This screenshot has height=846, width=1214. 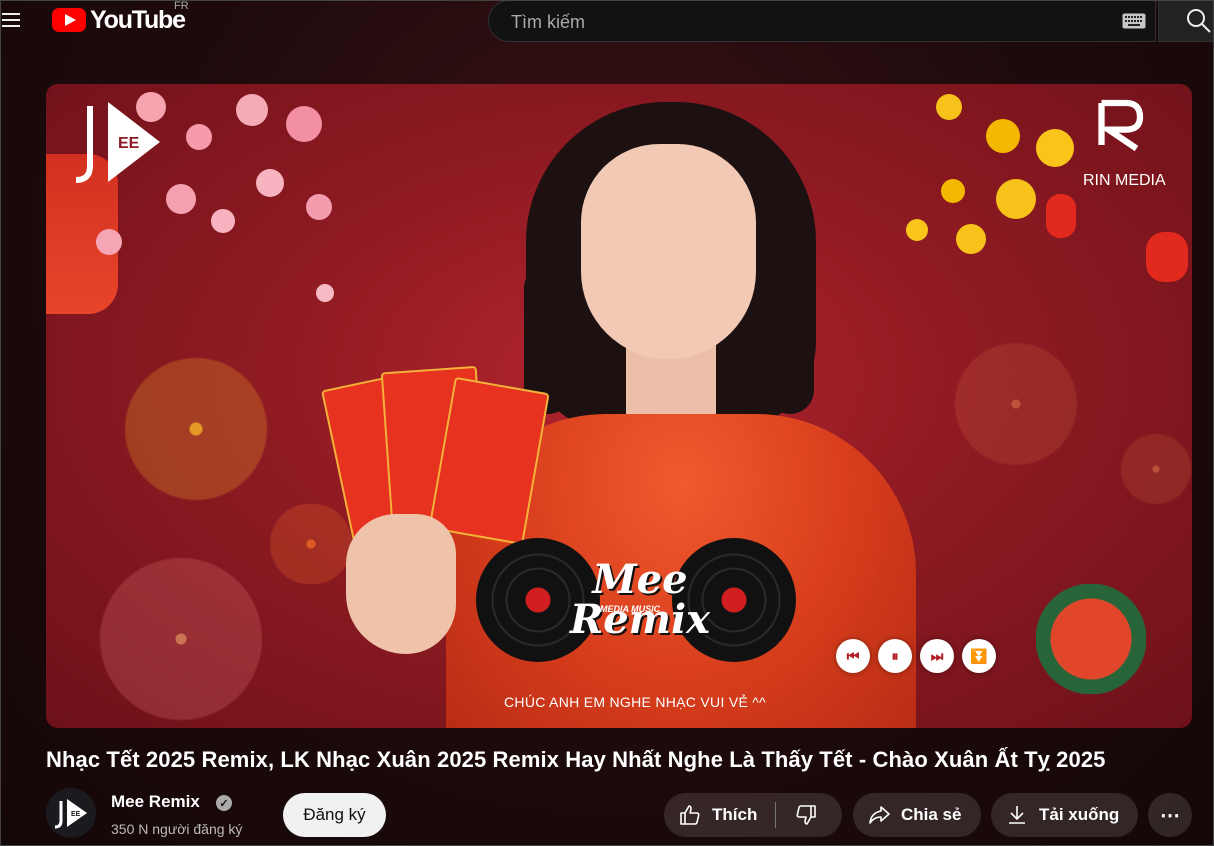 What do you see at coordinates (155, 802) in the screenshot?
I see `channel-name: Mee Remix` at bounding box center [155, 802].